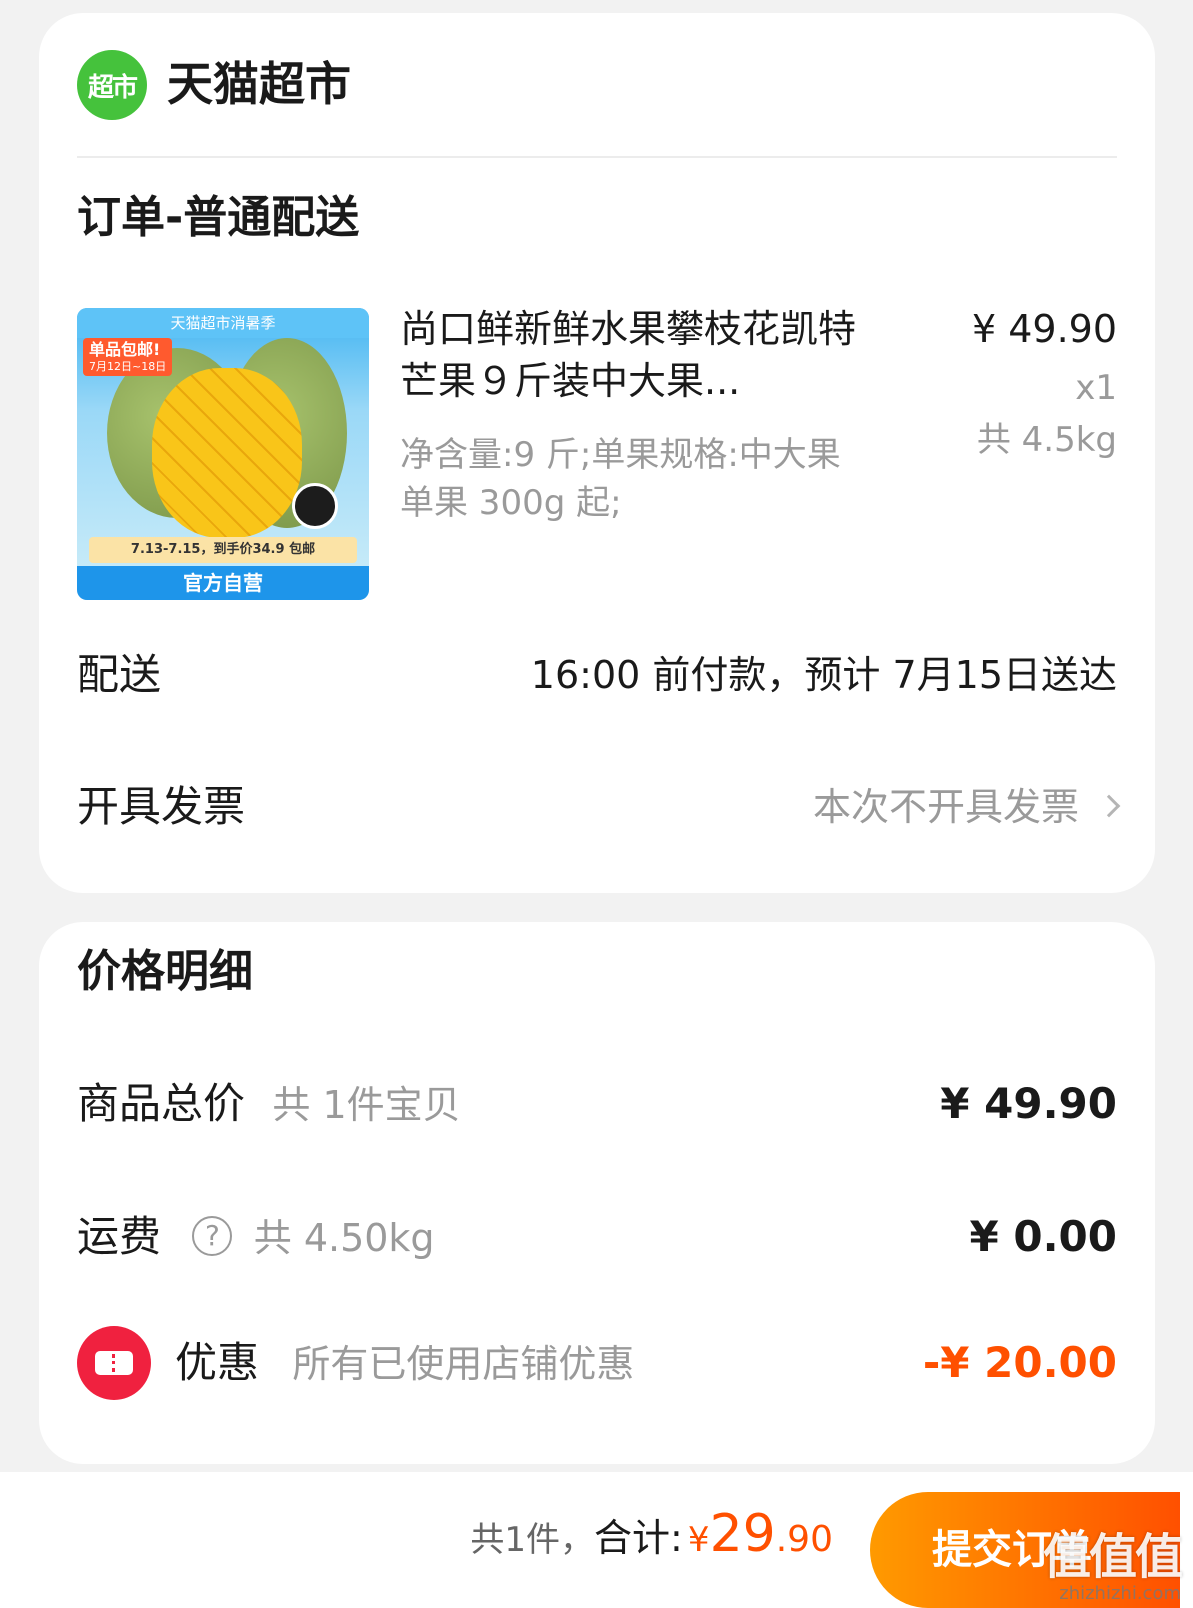 The width and height of the screenshot is (1193, 1608). Describe the element at coordinates (1046, 440) in the screenshot. I see `product-weight: 共 4.5kg` at that location.